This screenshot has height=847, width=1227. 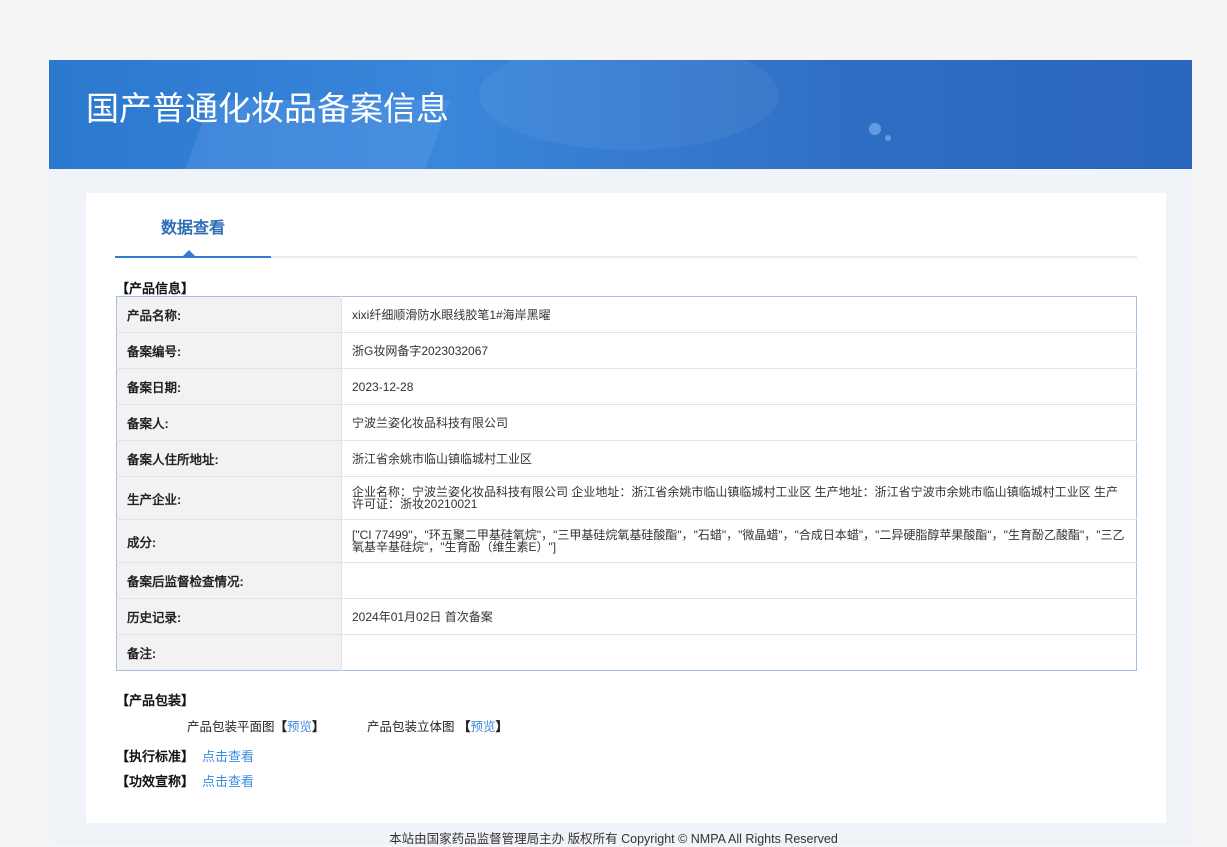 I want to click on info-row: 备案日期: 2023-12-28, so click(x=626, y=386).